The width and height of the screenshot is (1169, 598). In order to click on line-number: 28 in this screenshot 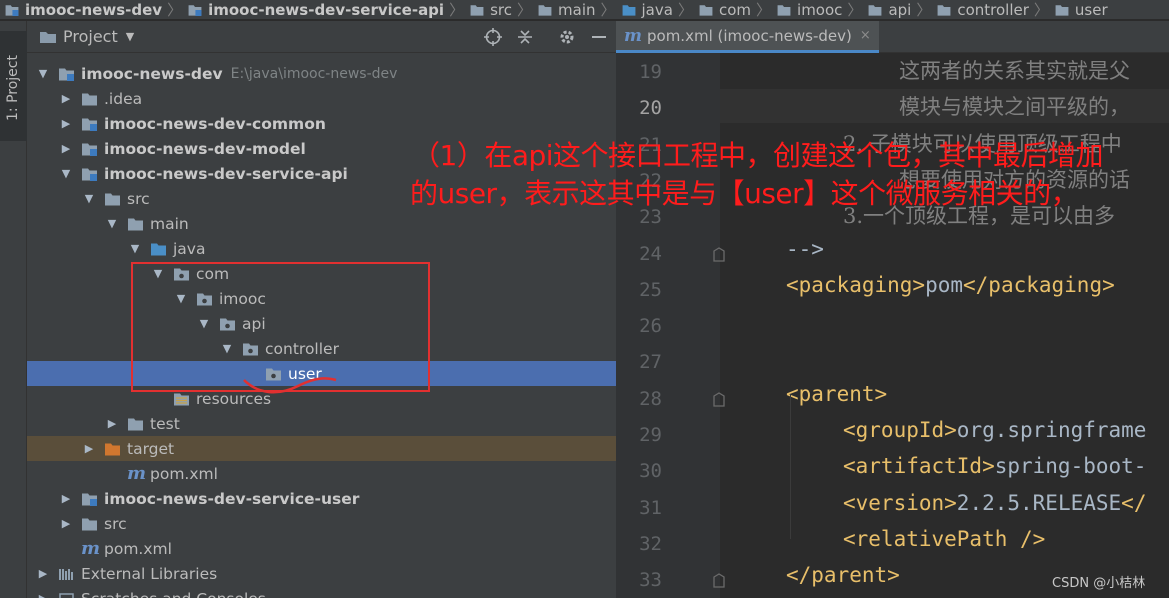, I will do `click(650, 398)`.